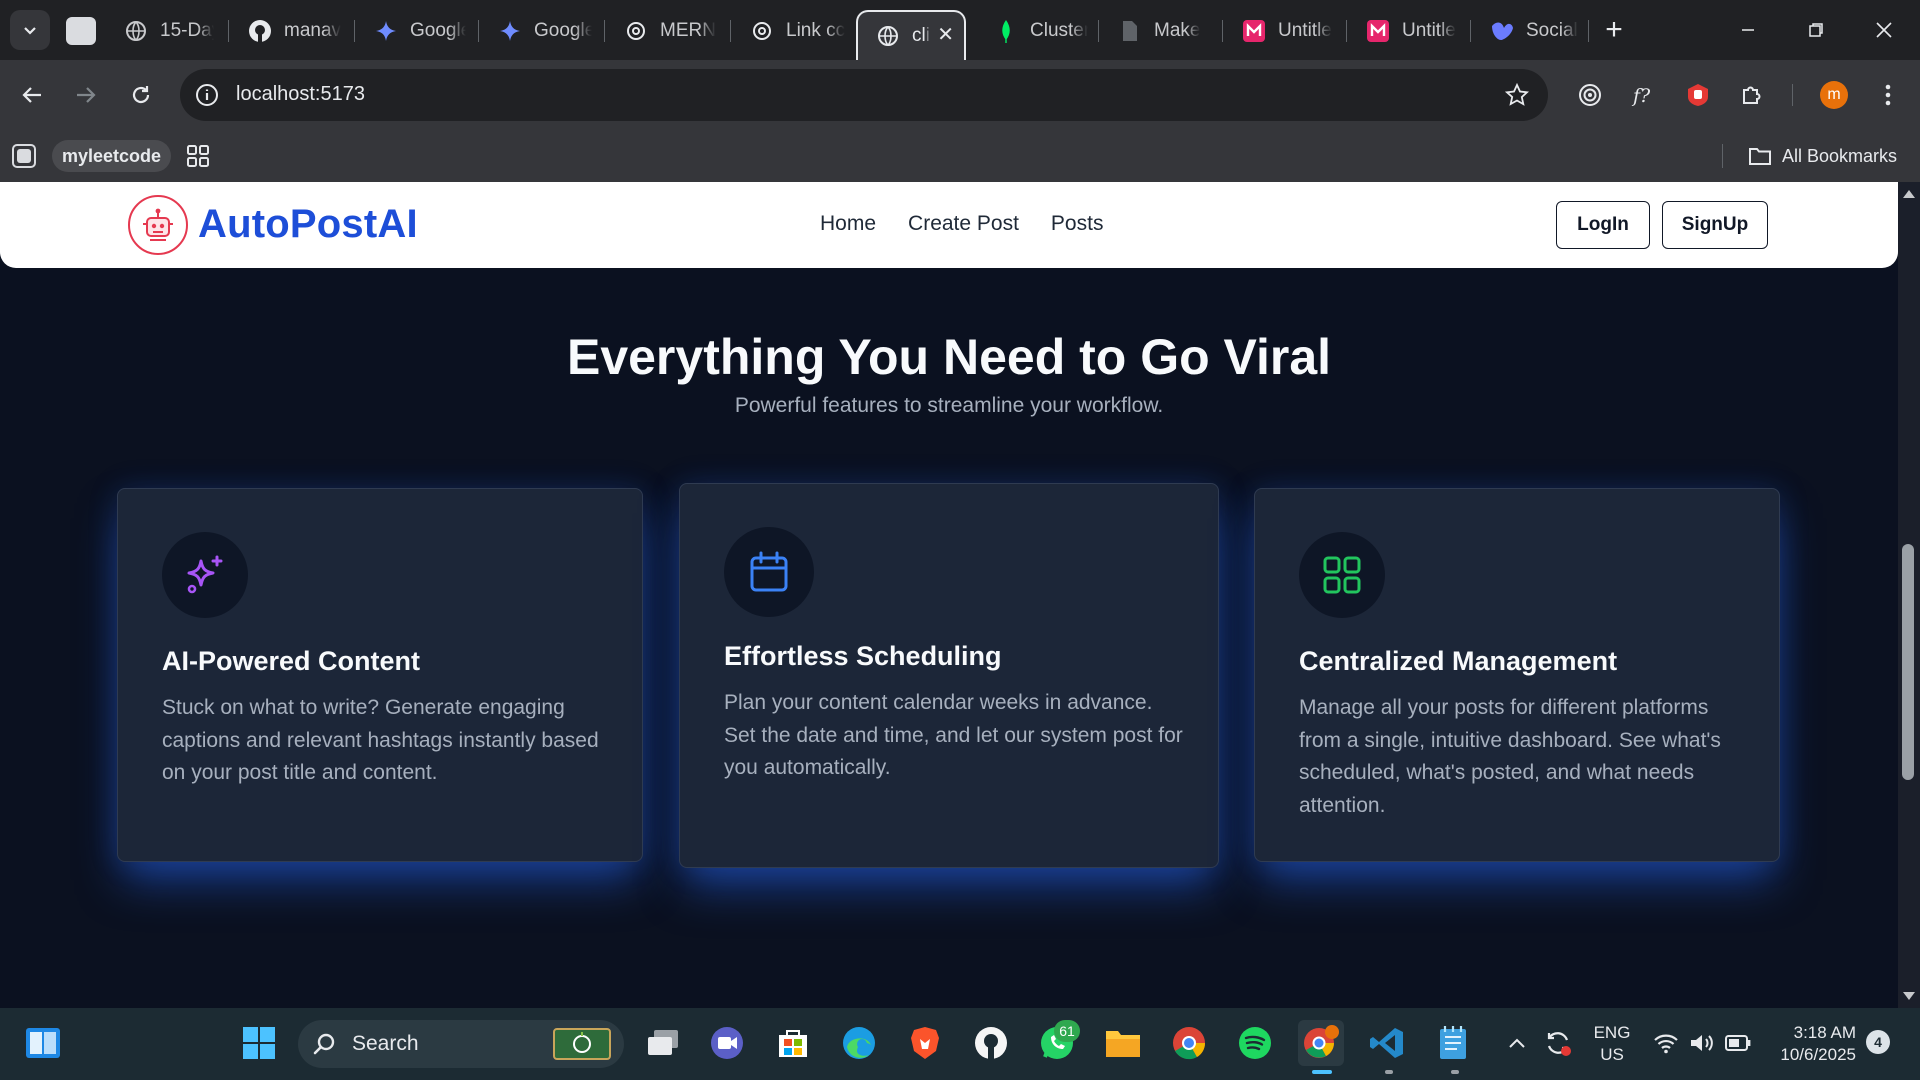 This screenshot has width=1920, height=1080. I want to click on brand-name: AutoPostAI, so click(308, 224).